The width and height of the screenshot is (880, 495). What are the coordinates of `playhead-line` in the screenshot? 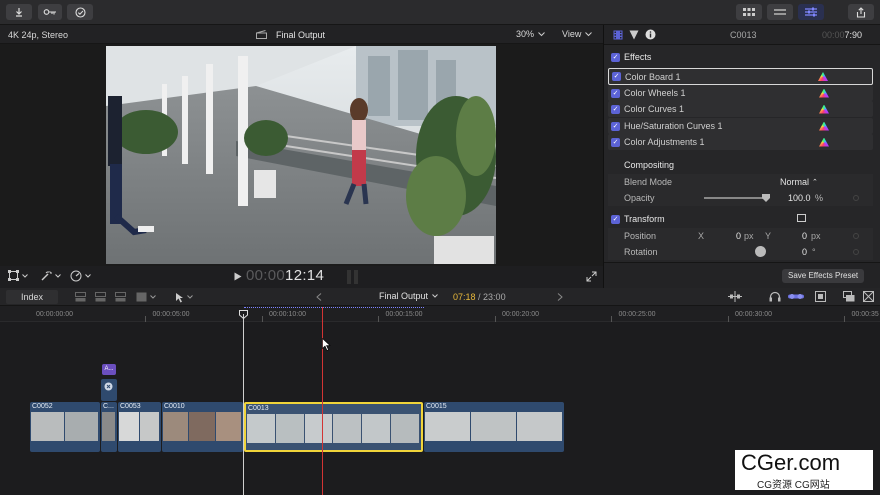 It's located at (322, 401).